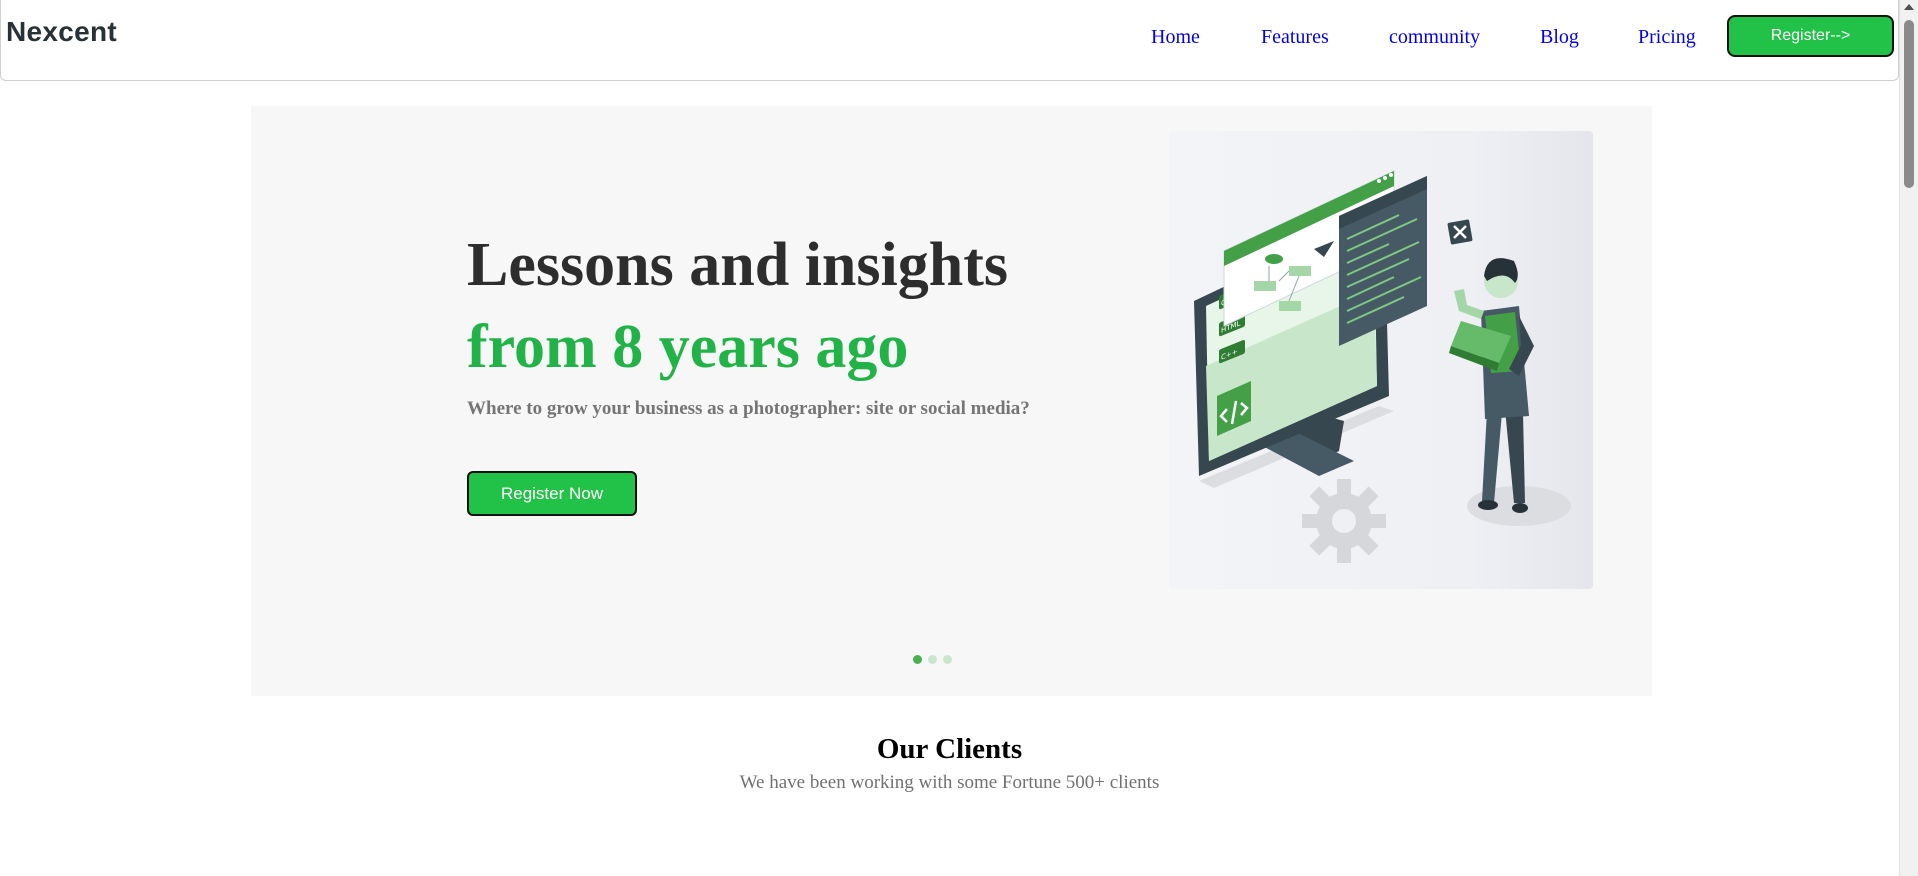 The width and height of the screenshot is (1918, 876). I want to click on developer-with-monitor-illustration-icon: CSS HTML C++, so click(1382, 366).